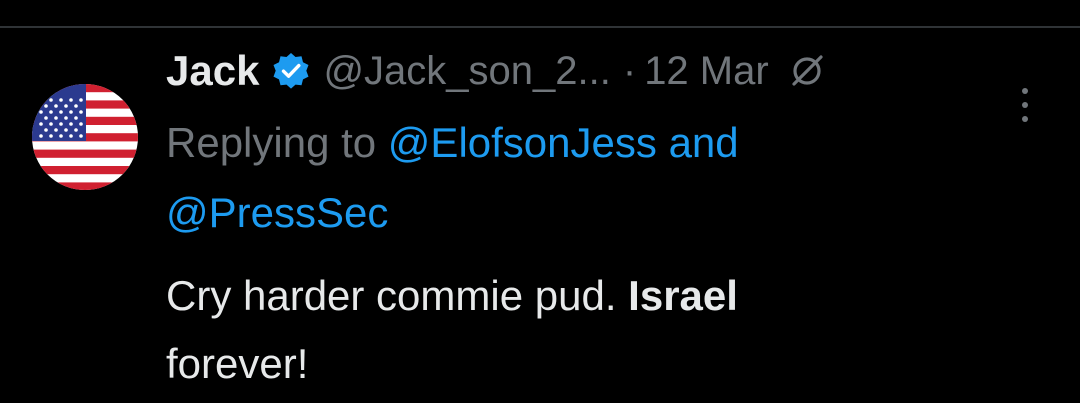 The height and width of the screenshot is (403, 1080). Describe the element at coordinates (807, 71) in the screenshot. I see `grok-icon` at that location.